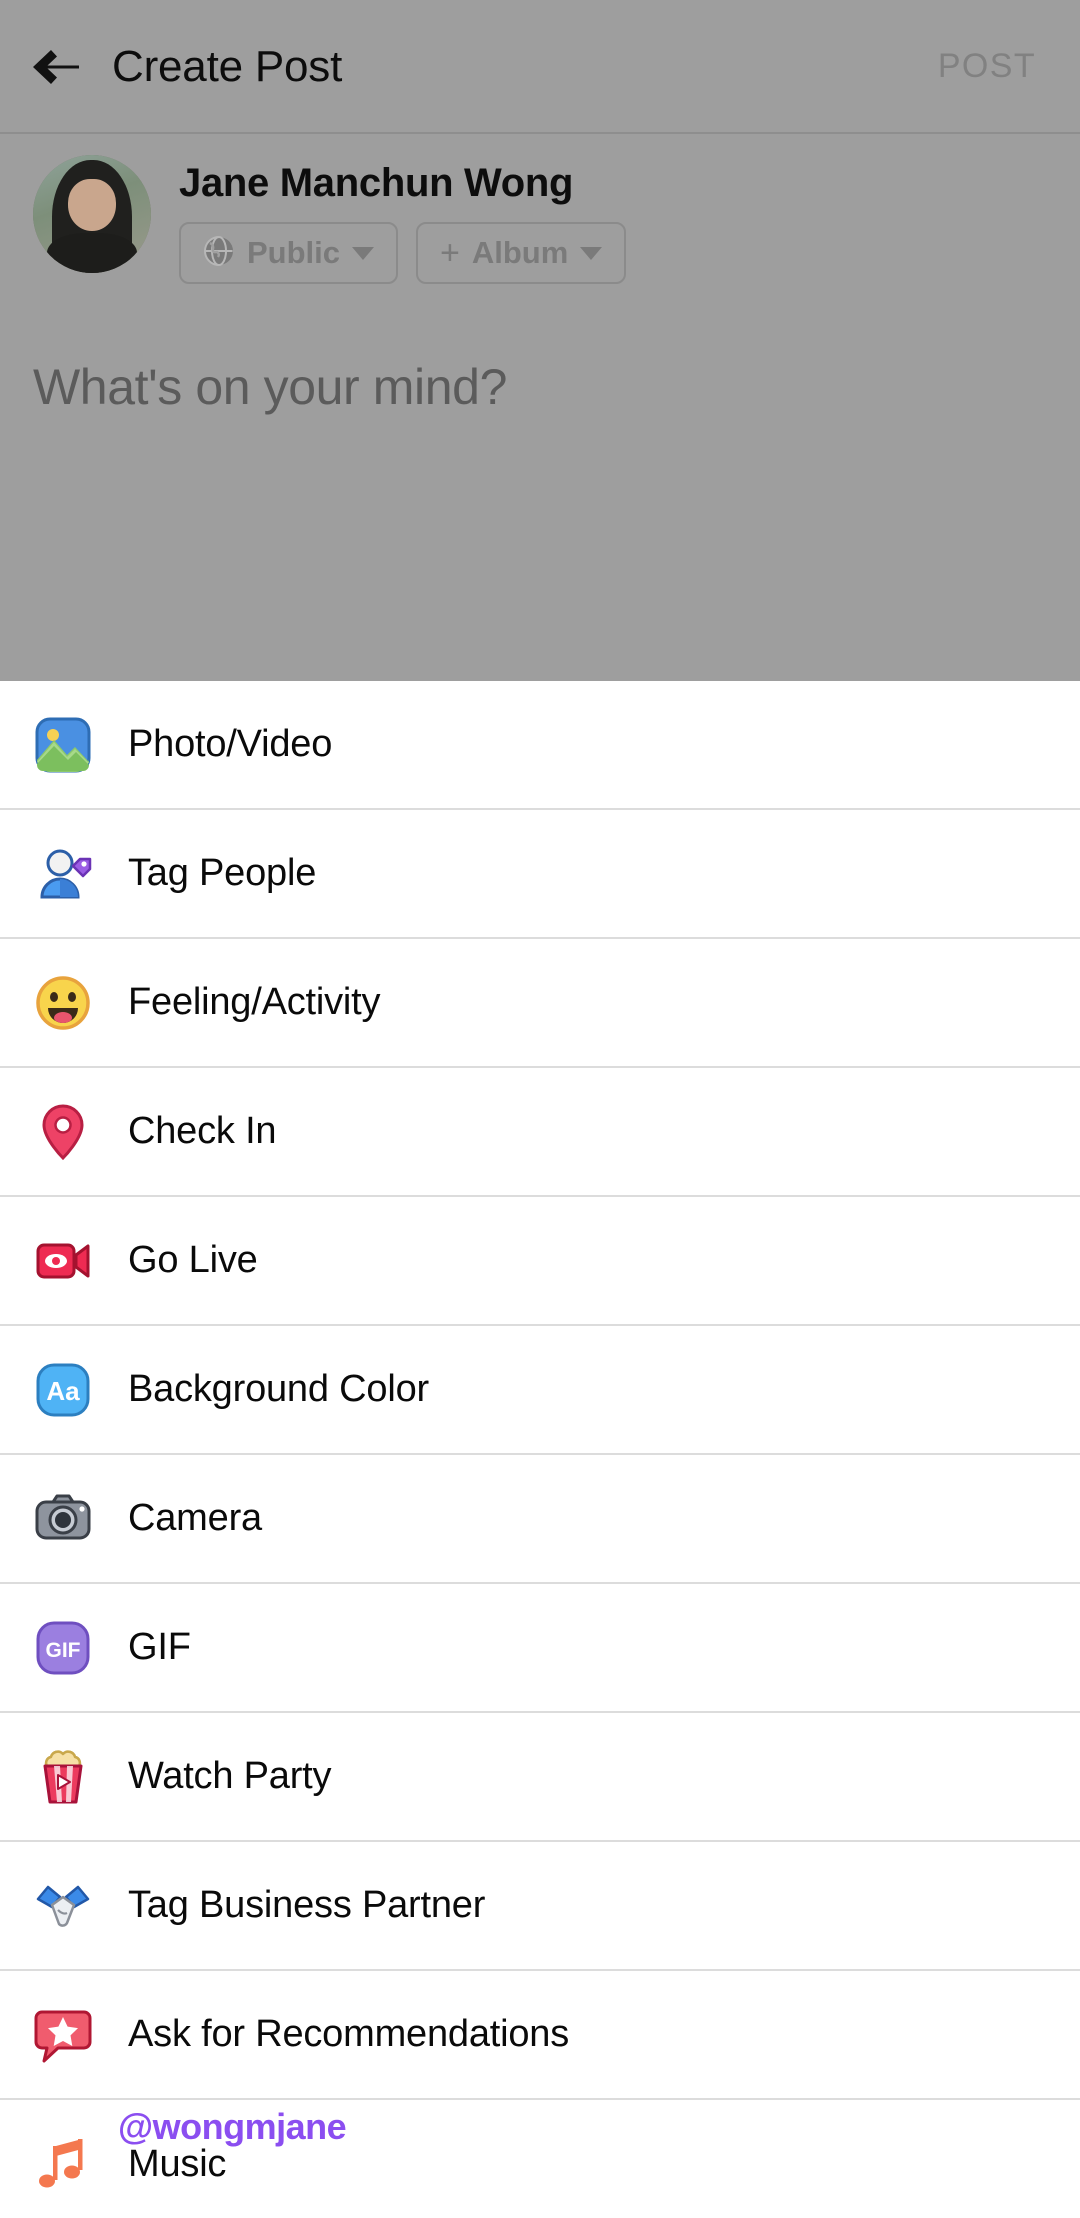 The height and width of the screenshot is (2218, 1080). Describe the element at coordinates (159, 1647) in the screenshot. I see `action-label: GIF` at that location.